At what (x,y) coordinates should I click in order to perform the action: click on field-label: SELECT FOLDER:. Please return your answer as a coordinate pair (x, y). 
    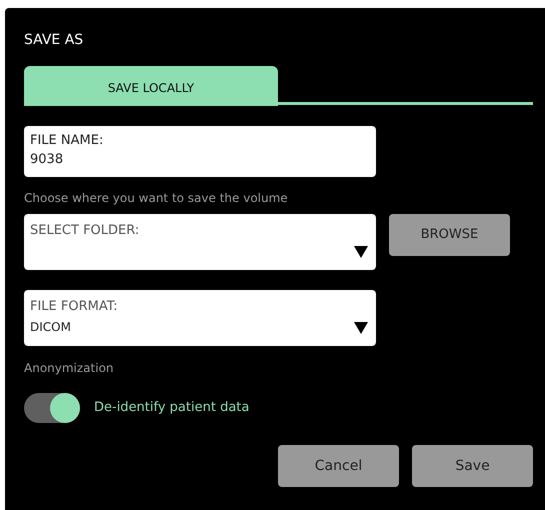
    Looking at the image, I should click on (85, 231).